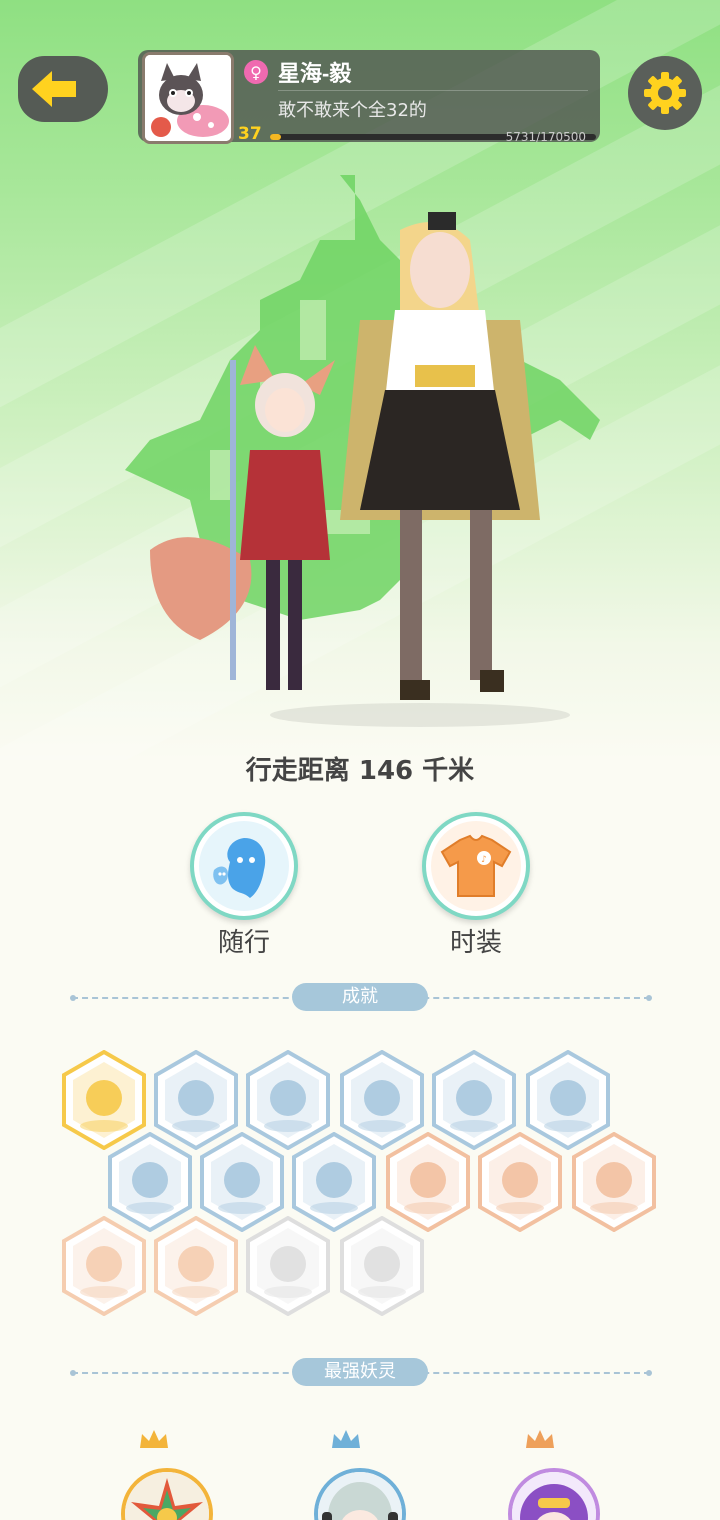  Describe the element at coordinates (196, 1266) in the screenshot. I see `cat-pair-badge-icon` at that location.